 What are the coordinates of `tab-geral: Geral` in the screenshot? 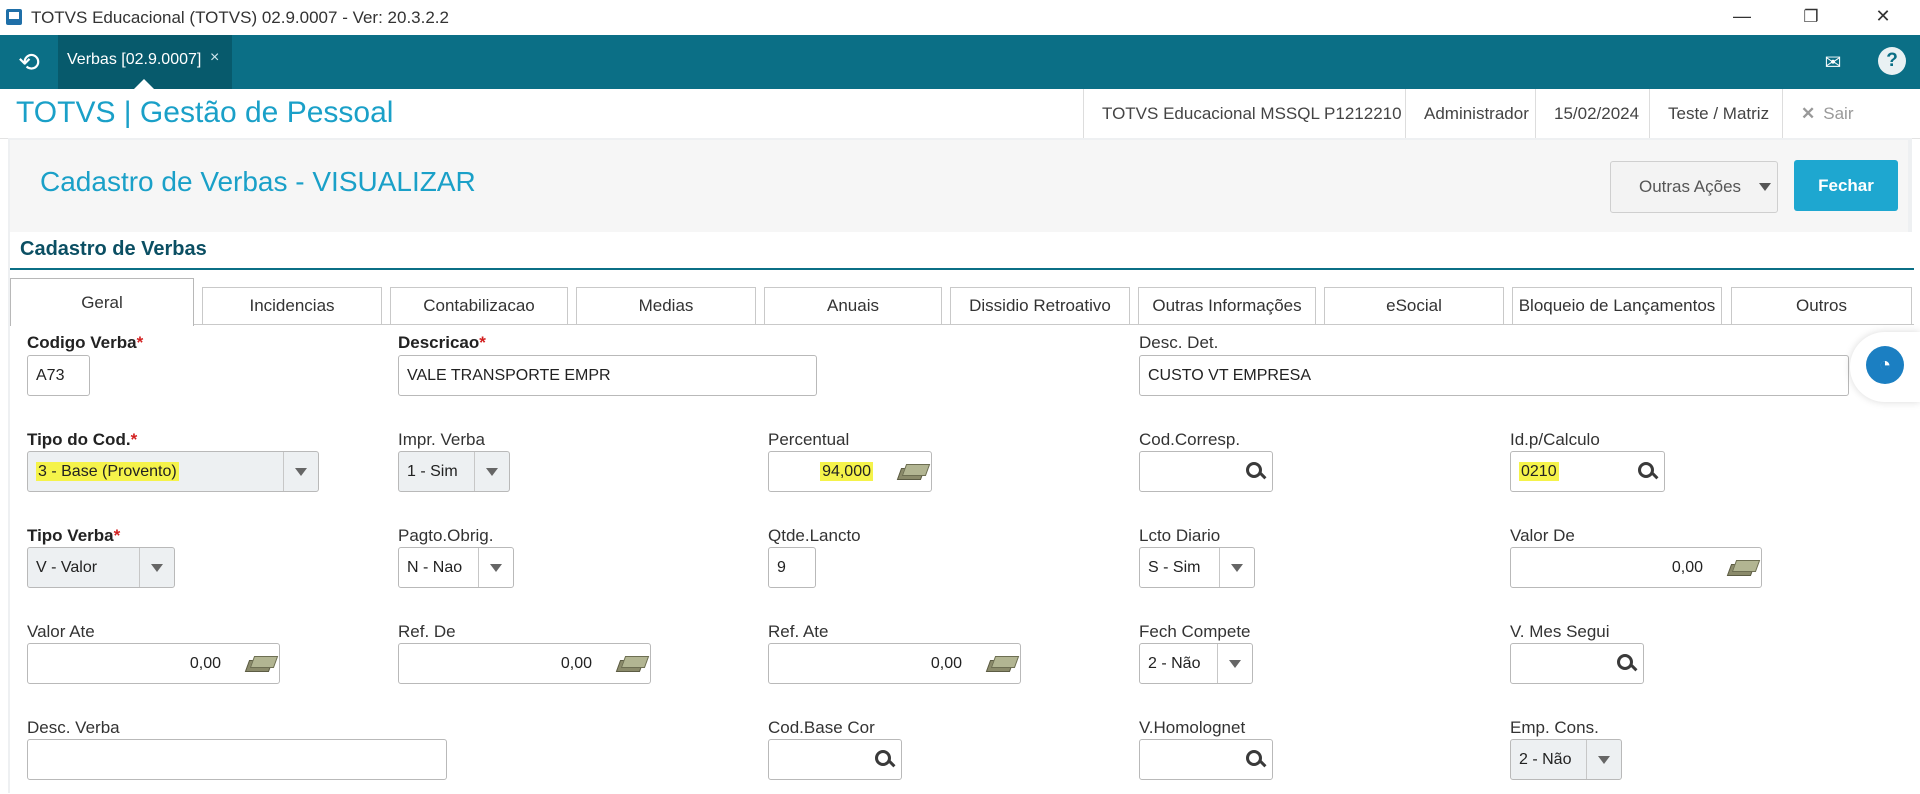 It's located at (102, 302).